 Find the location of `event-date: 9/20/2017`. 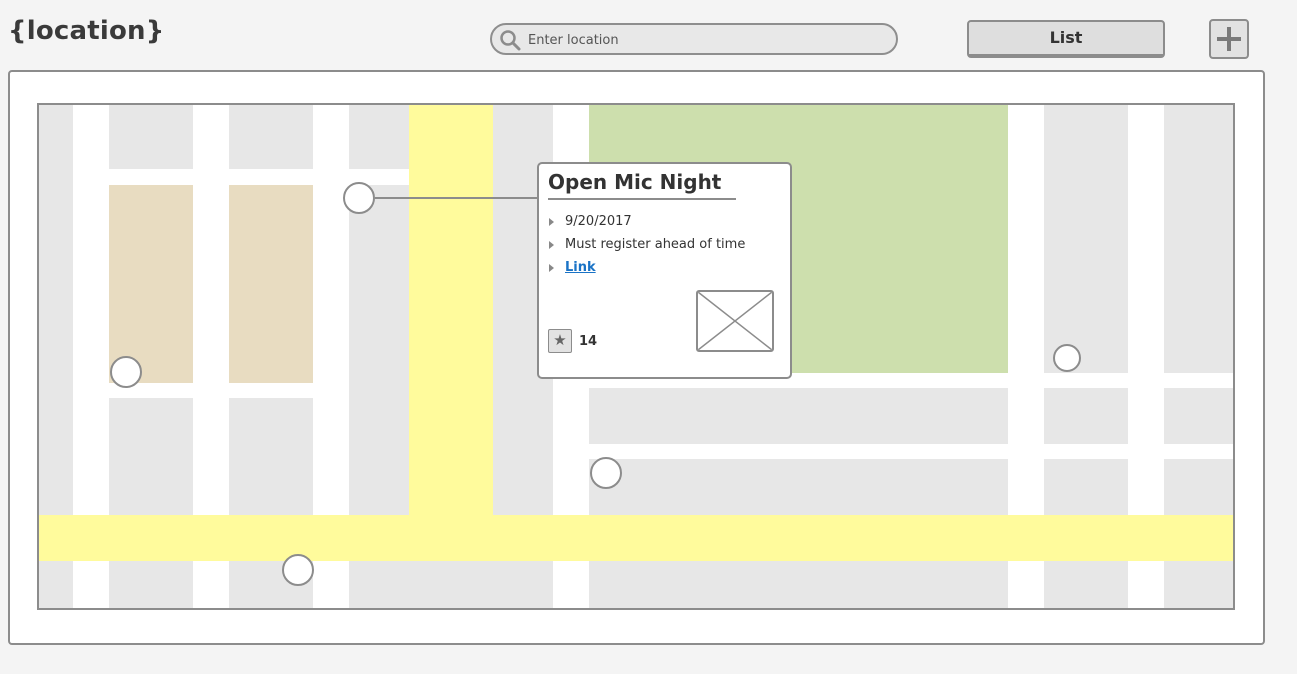

event-date: 9/20/2017 is located at coordinates (598, 221).